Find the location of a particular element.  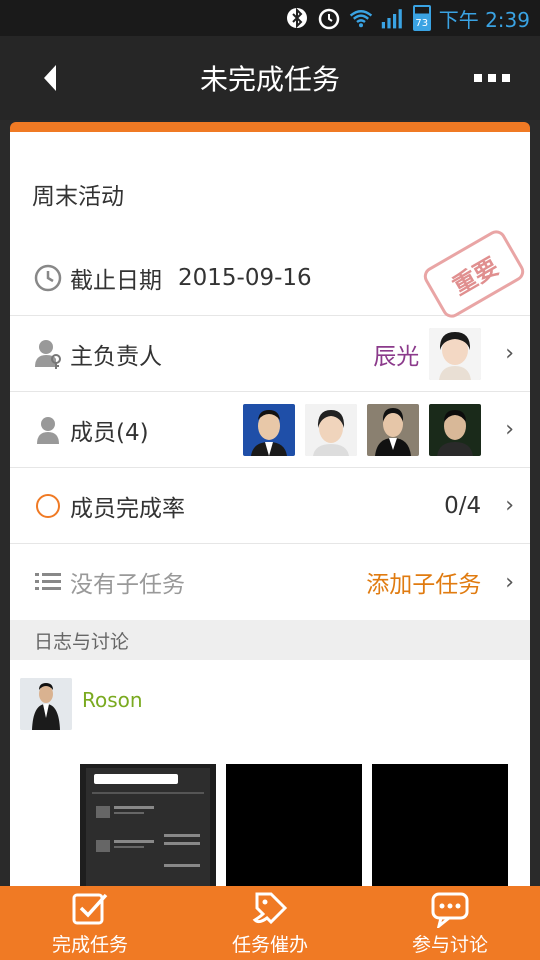

important-stamp: 重要 is located at coordinates (474, 274).